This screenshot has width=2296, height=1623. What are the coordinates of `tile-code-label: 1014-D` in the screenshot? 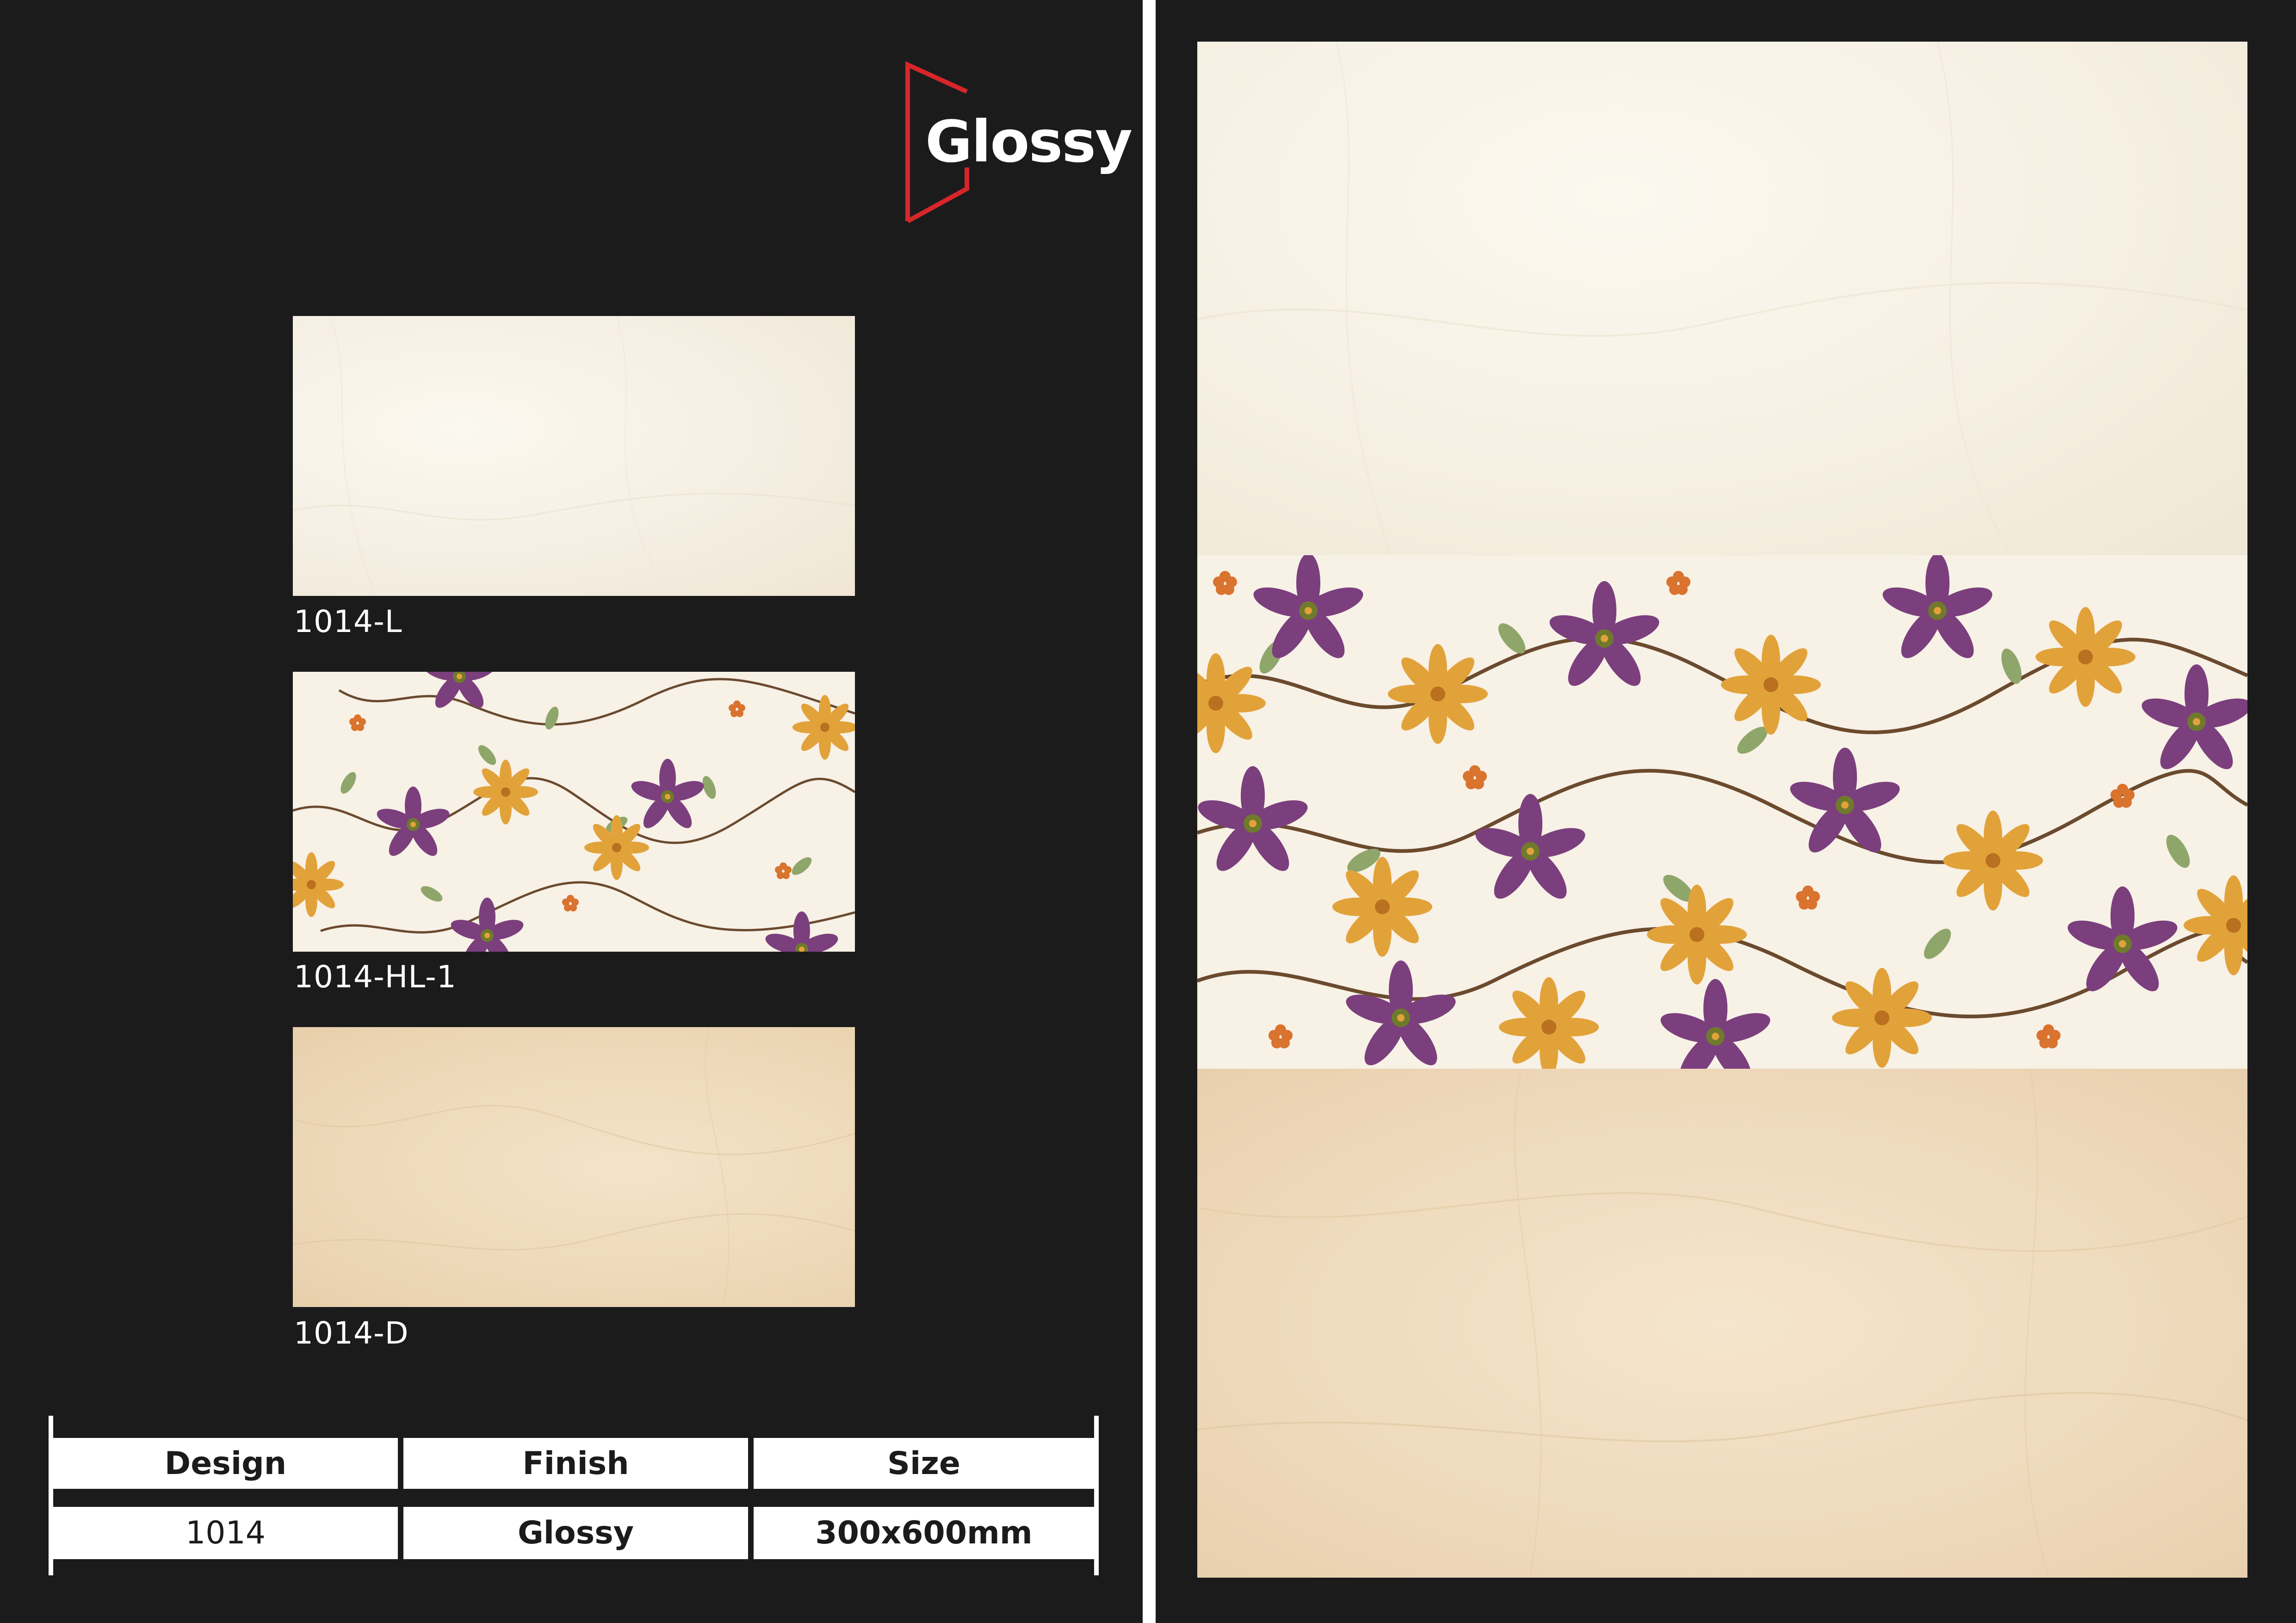 It's located at (351, 1333).